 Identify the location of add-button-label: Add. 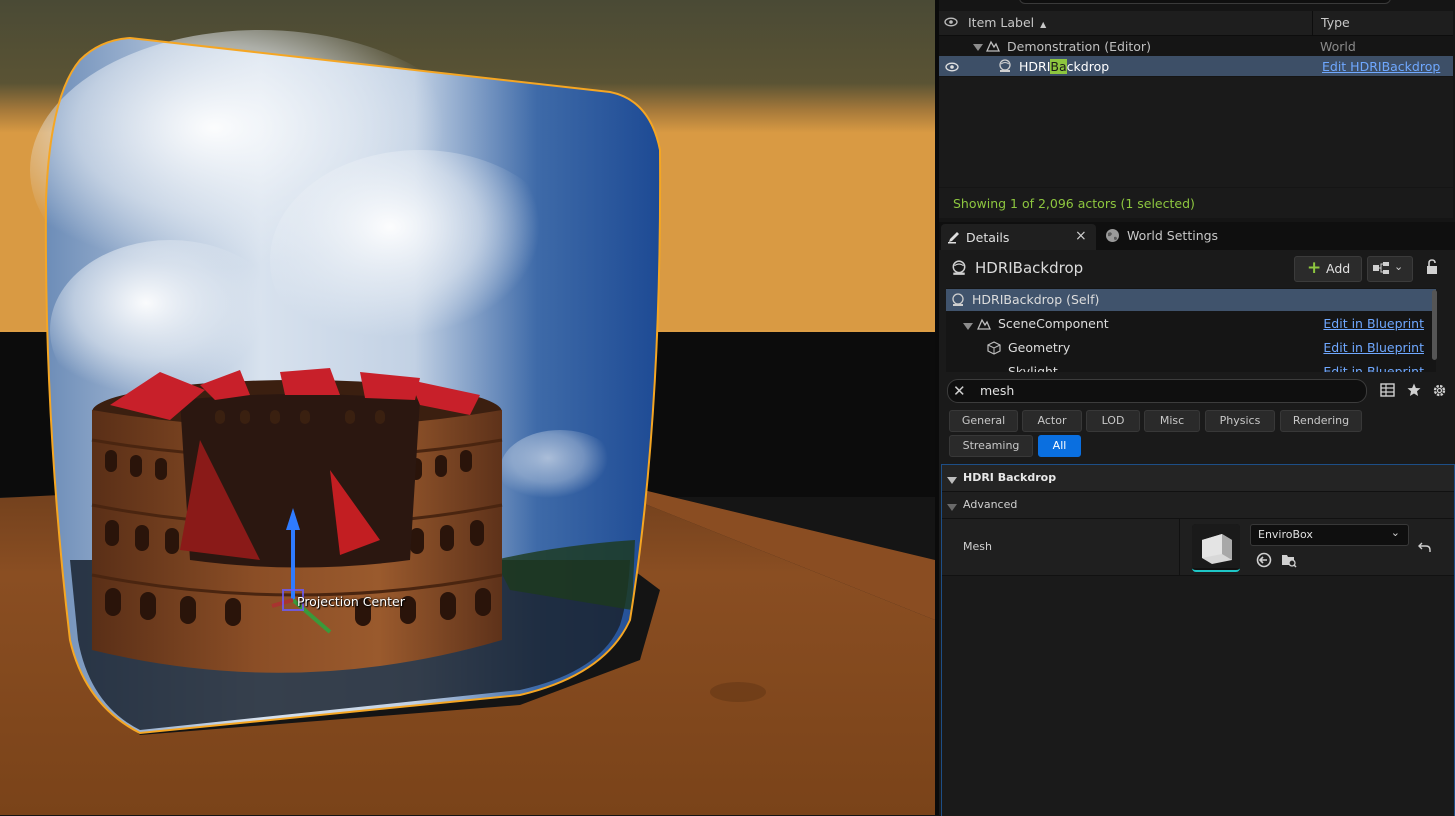
(1338, 268).